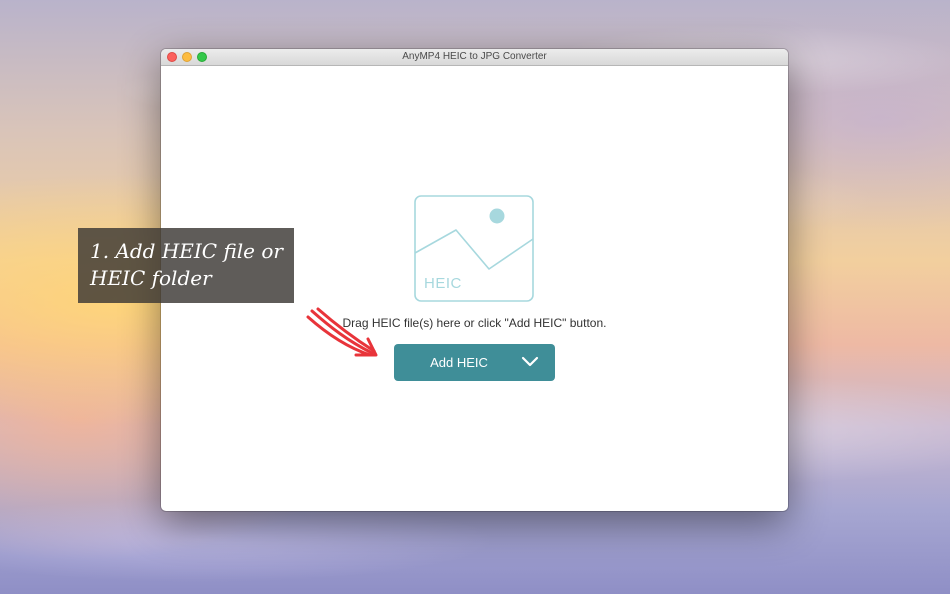 This screenshot has height=594, width=950. Describe the element at coordinates (459, 362) in the screenshot. I see `add-heic-label: Add HEIC` at that location.